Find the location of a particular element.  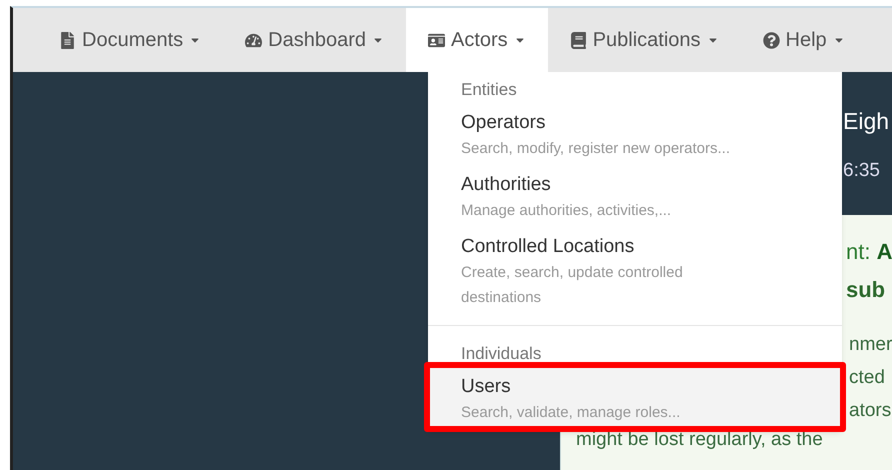

menu-item-title: Authorities is located at coordinates (506, 185).